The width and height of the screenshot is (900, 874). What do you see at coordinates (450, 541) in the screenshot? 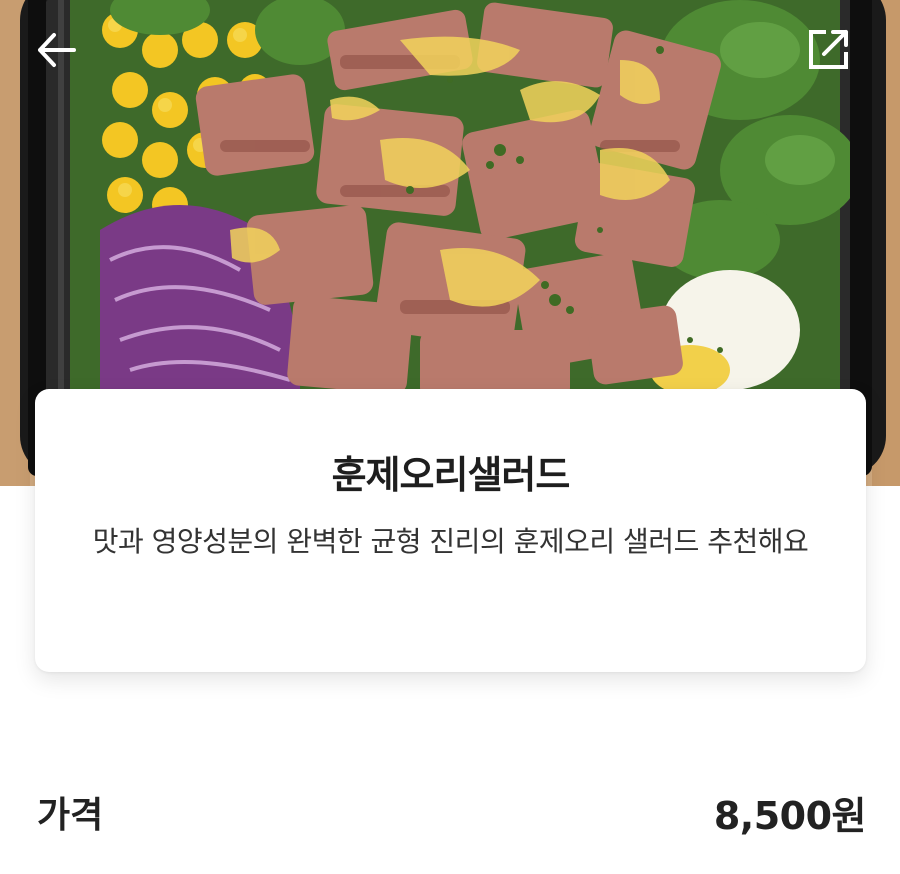
I see `menu-description: 맛과 영양성분의 완벽한 균형 진리의 훈제오리 샐러드 추천해요` at bounding box center [450, 541].